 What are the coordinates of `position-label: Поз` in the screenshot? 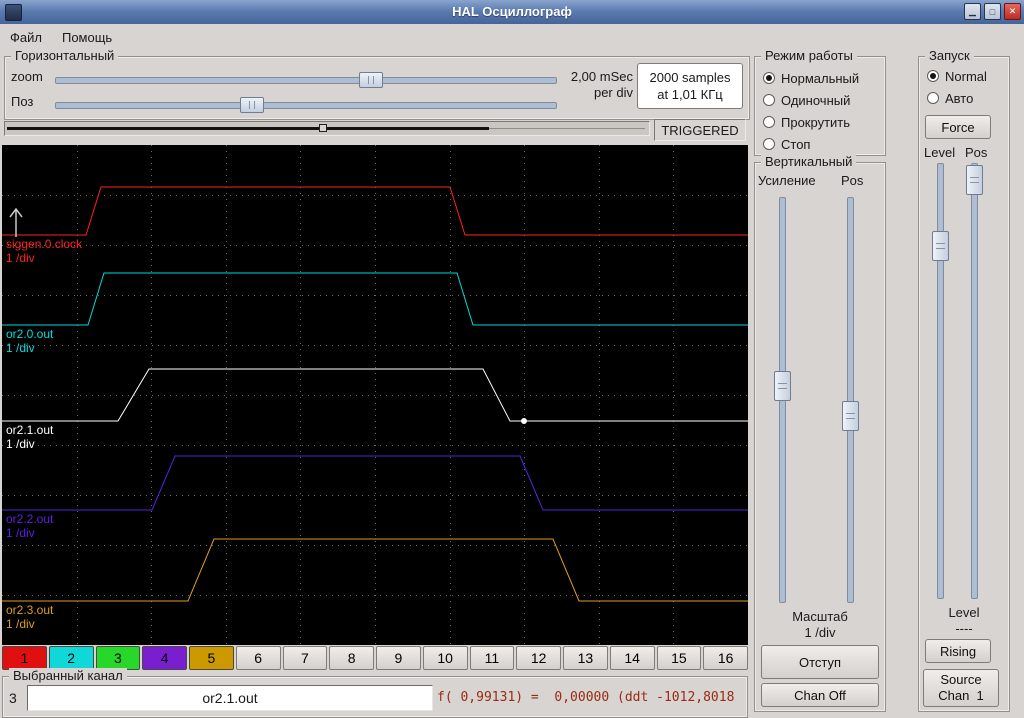 It's located at (22, 101).